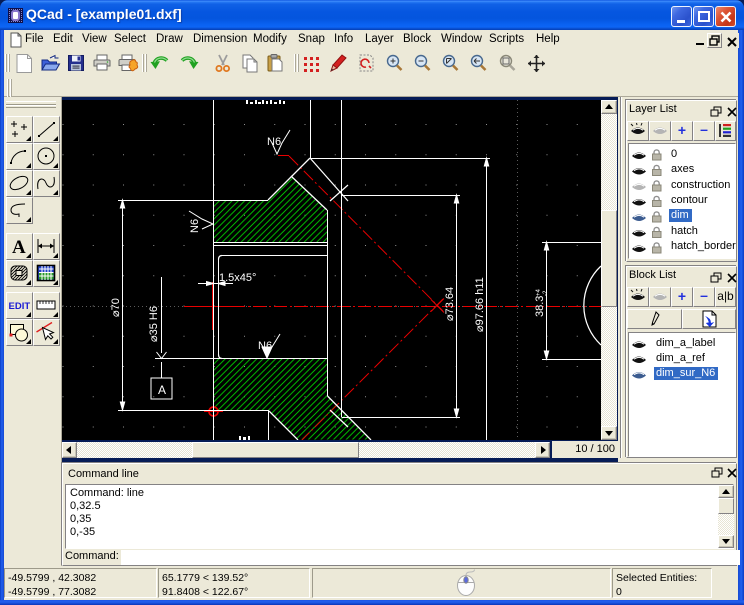 This screenshot has width=744, height=605. I want to click on svg-text: EDIT, so click(20, 306).